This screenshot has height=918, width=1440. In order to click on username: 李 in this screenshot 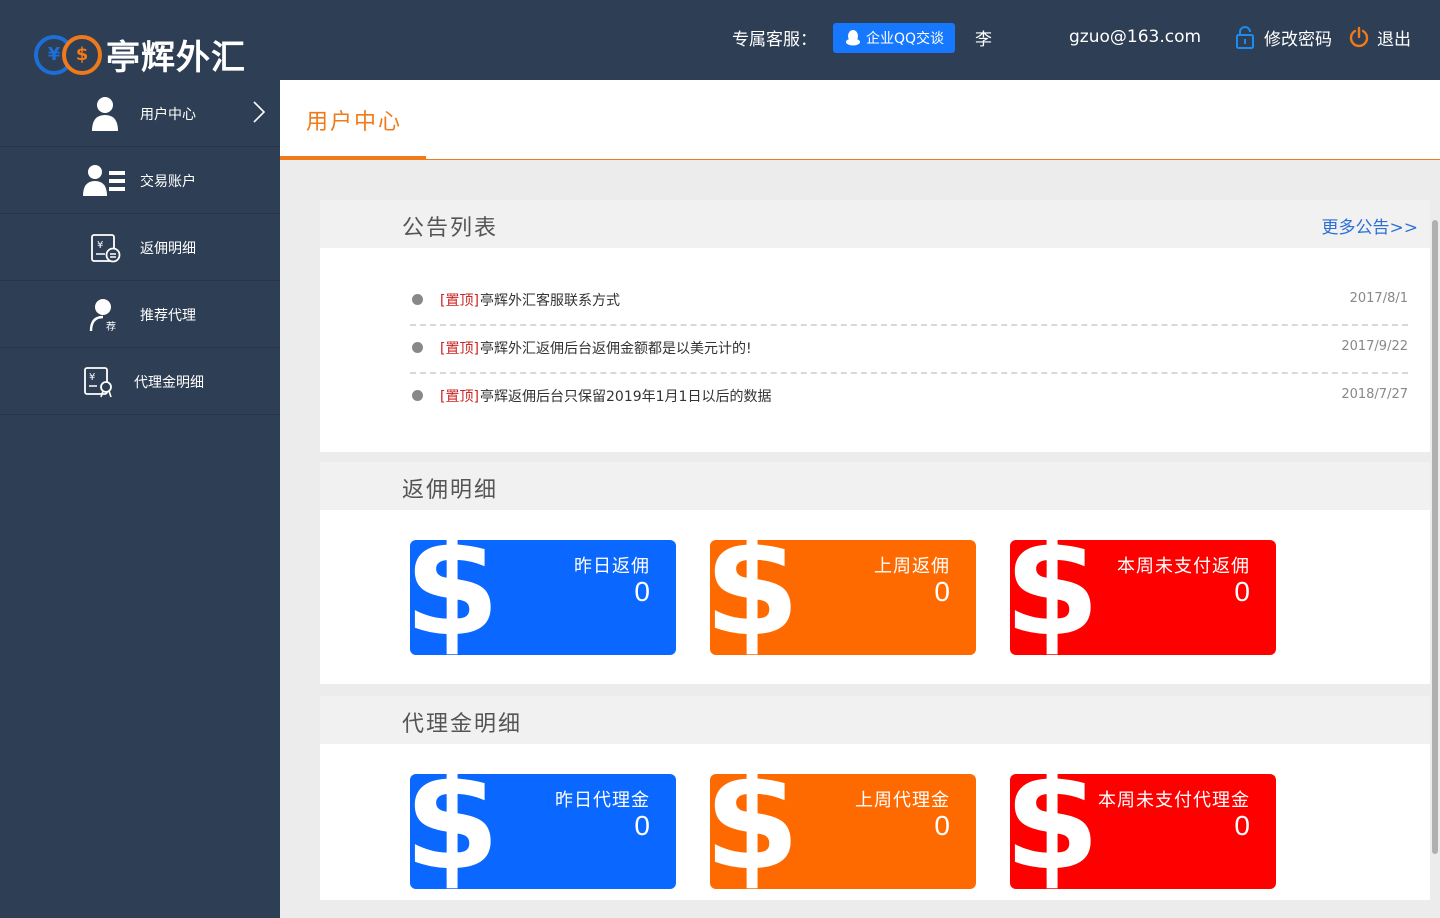, I will do `click(983, 39)`.